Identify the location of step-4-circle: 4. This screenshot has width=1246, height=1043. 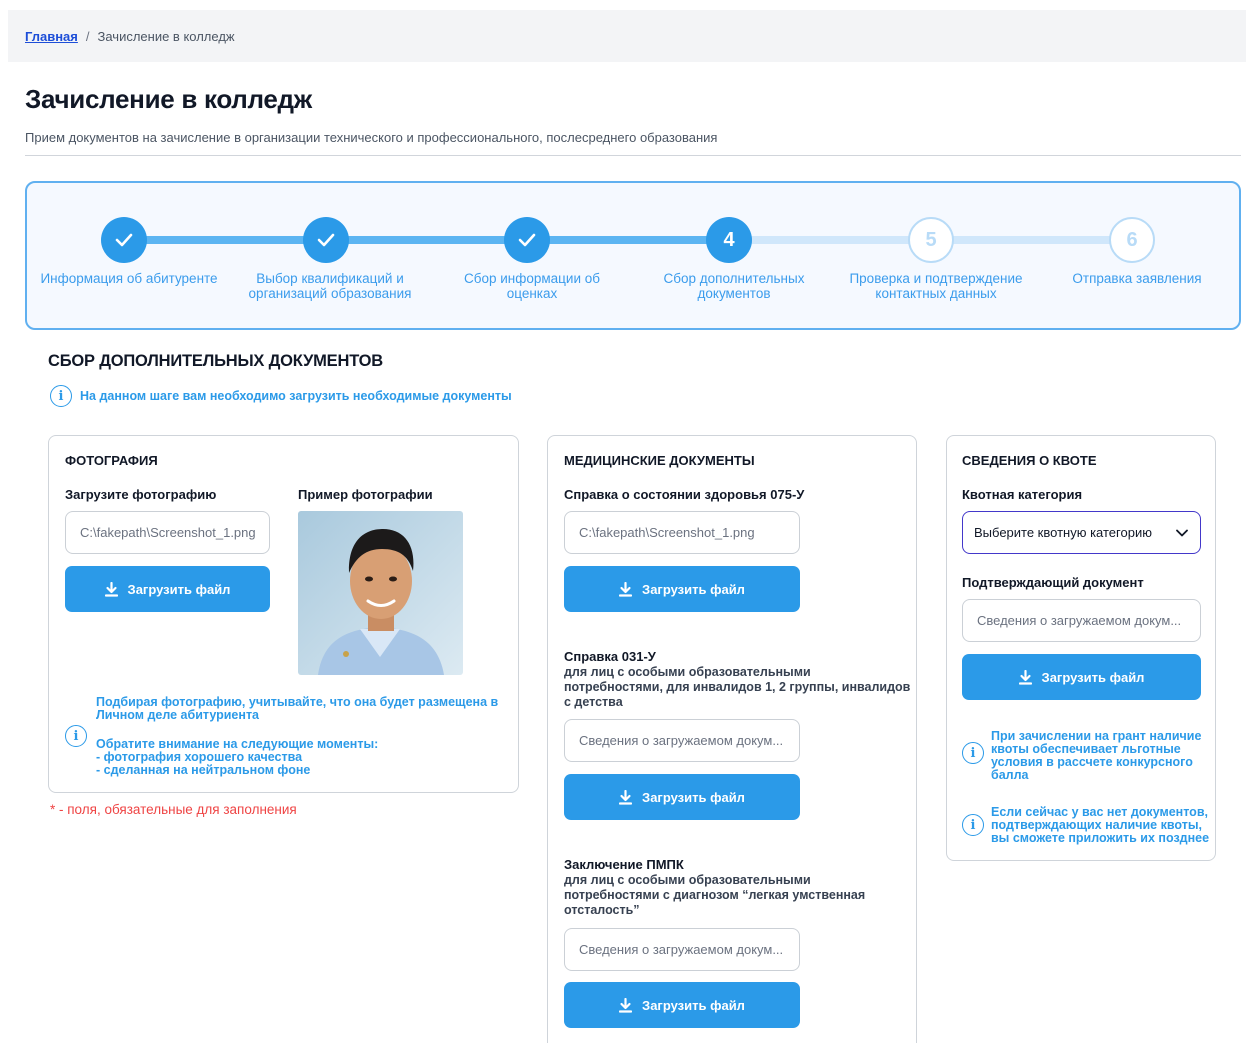
(729, 240).